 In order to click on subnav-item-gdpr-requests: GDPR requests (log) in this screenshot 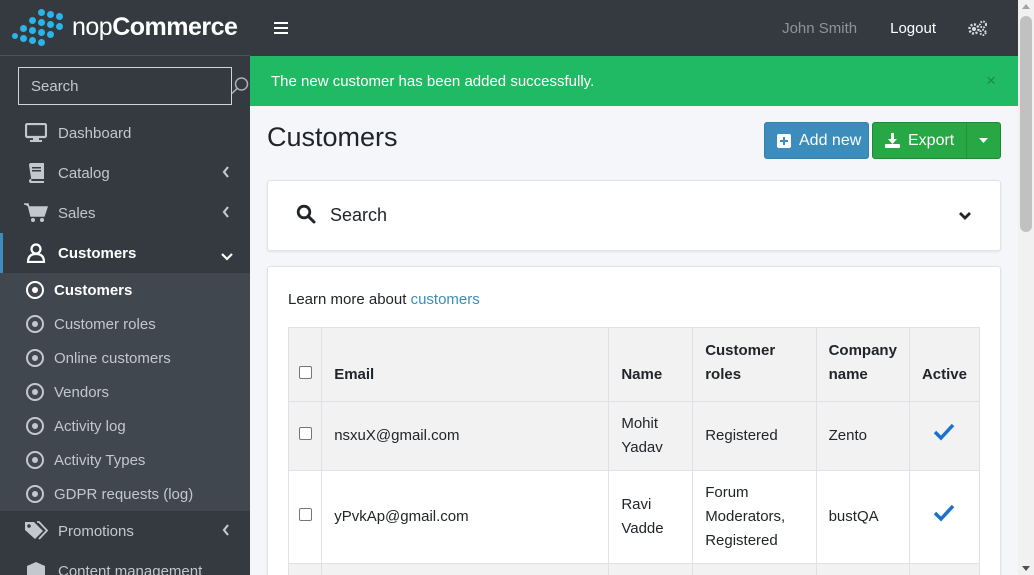, I will do `click(125, 494)`.